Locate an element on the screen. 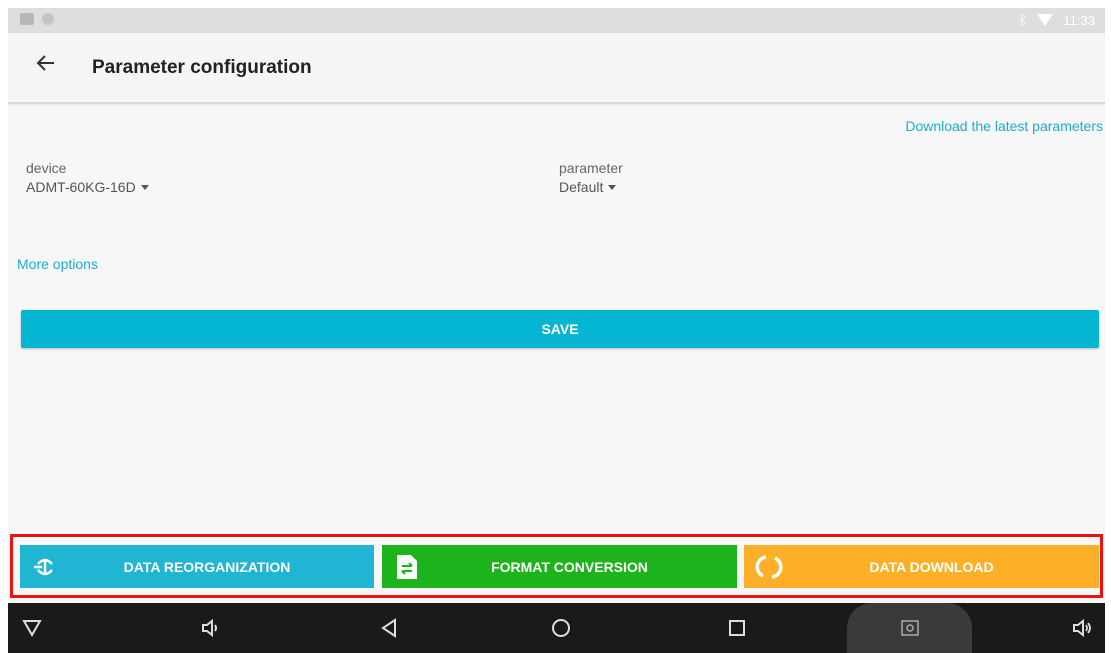 The image size is (1111, 653). volume-up-icon is located at coordinates (1082, 628).